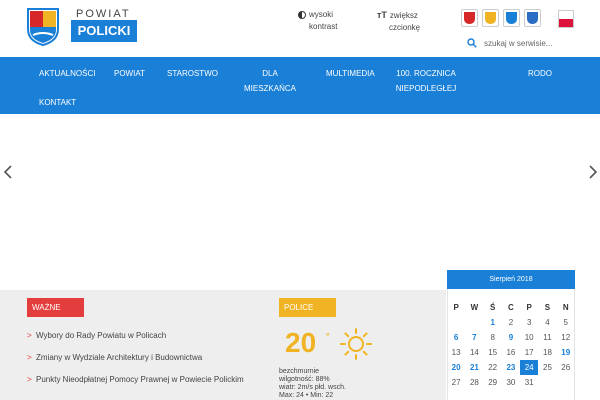  I want to click on nav-item-rodo: RODO, so click(540, 73).